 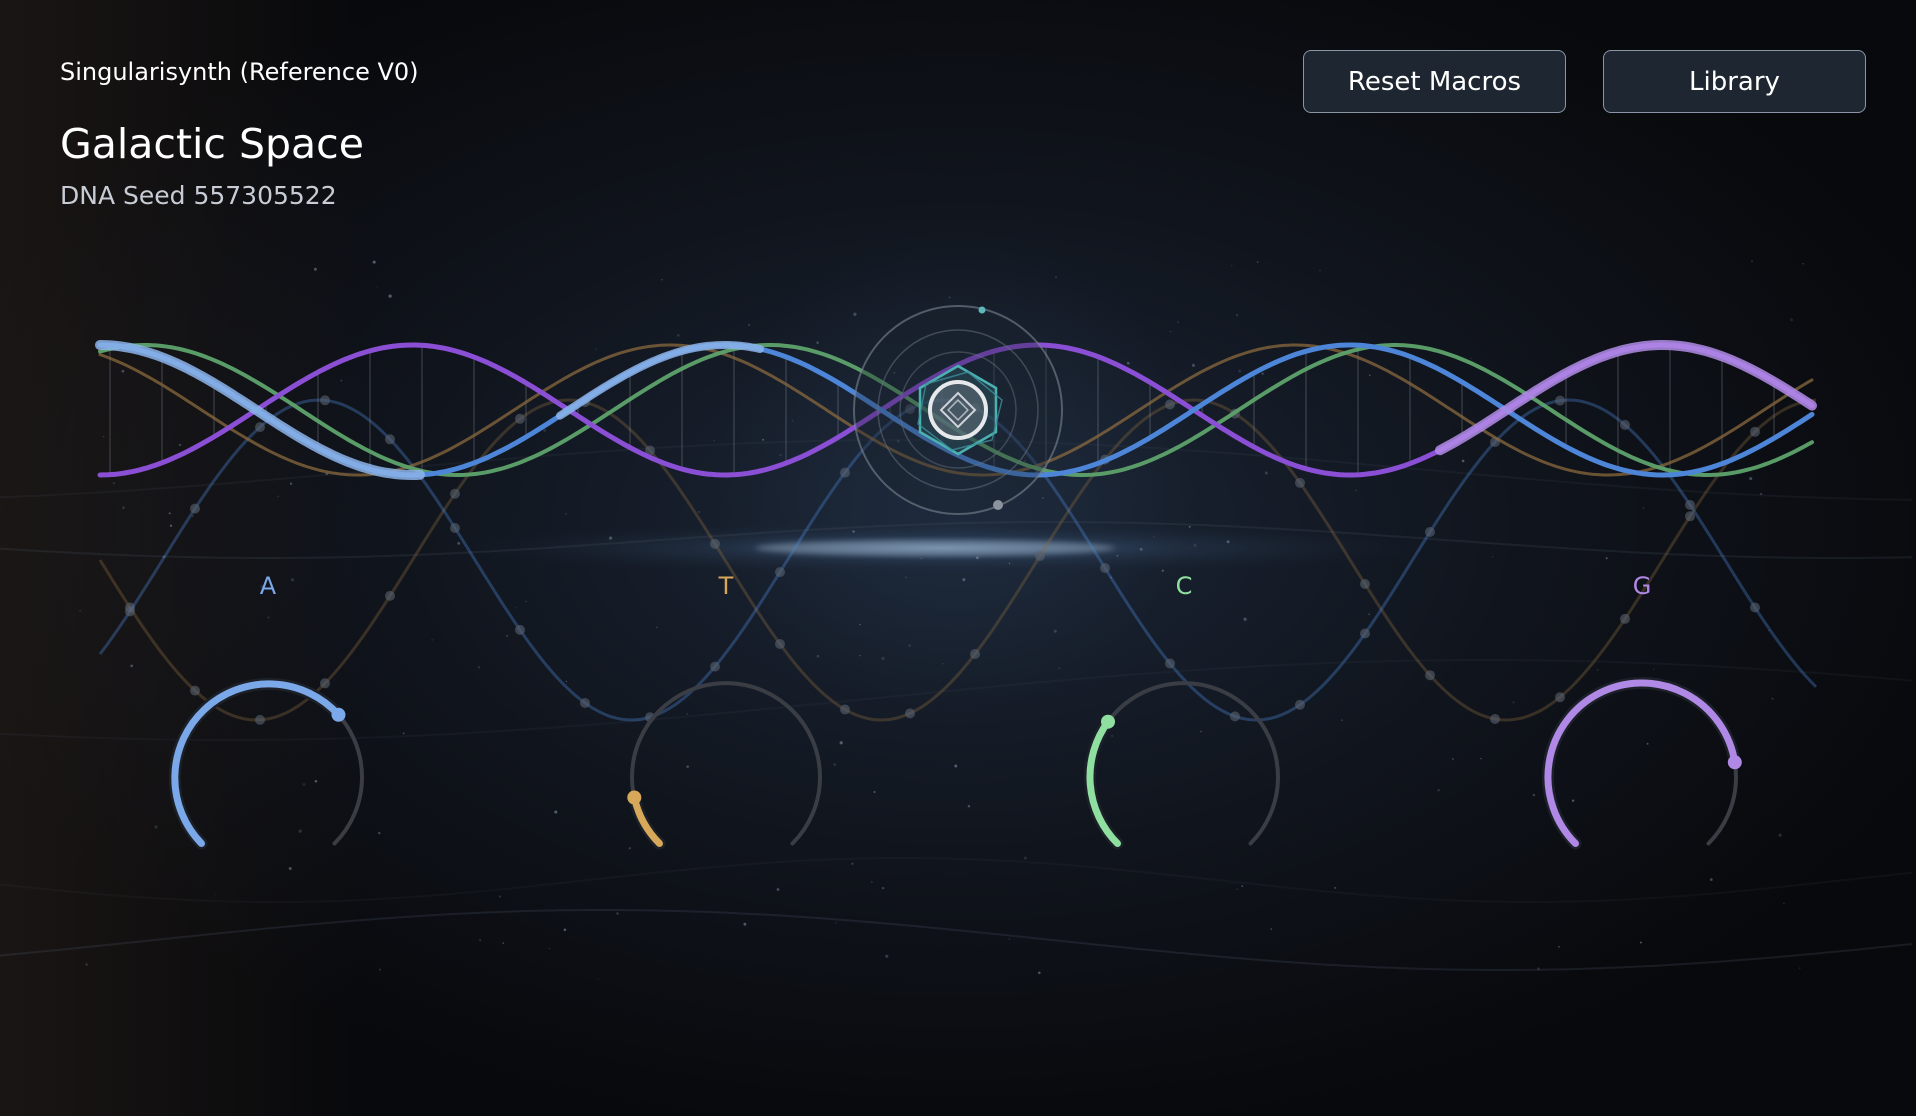 What do you see at coordinates (1184, 586) in the screenshot?
I see `macro-label-c: C` at bounding box center [1184, 586].